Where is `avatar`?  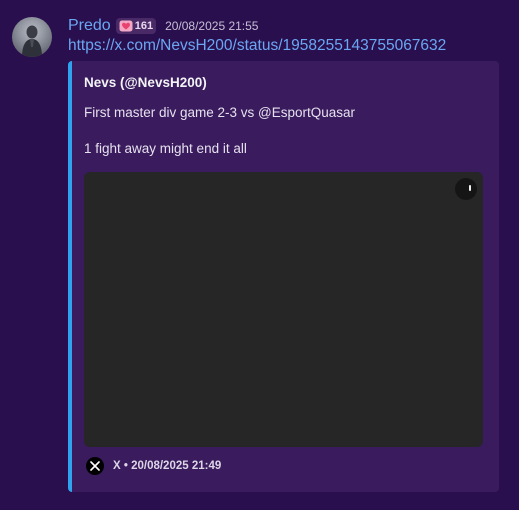
avatar is located at coordinates (32, 37).